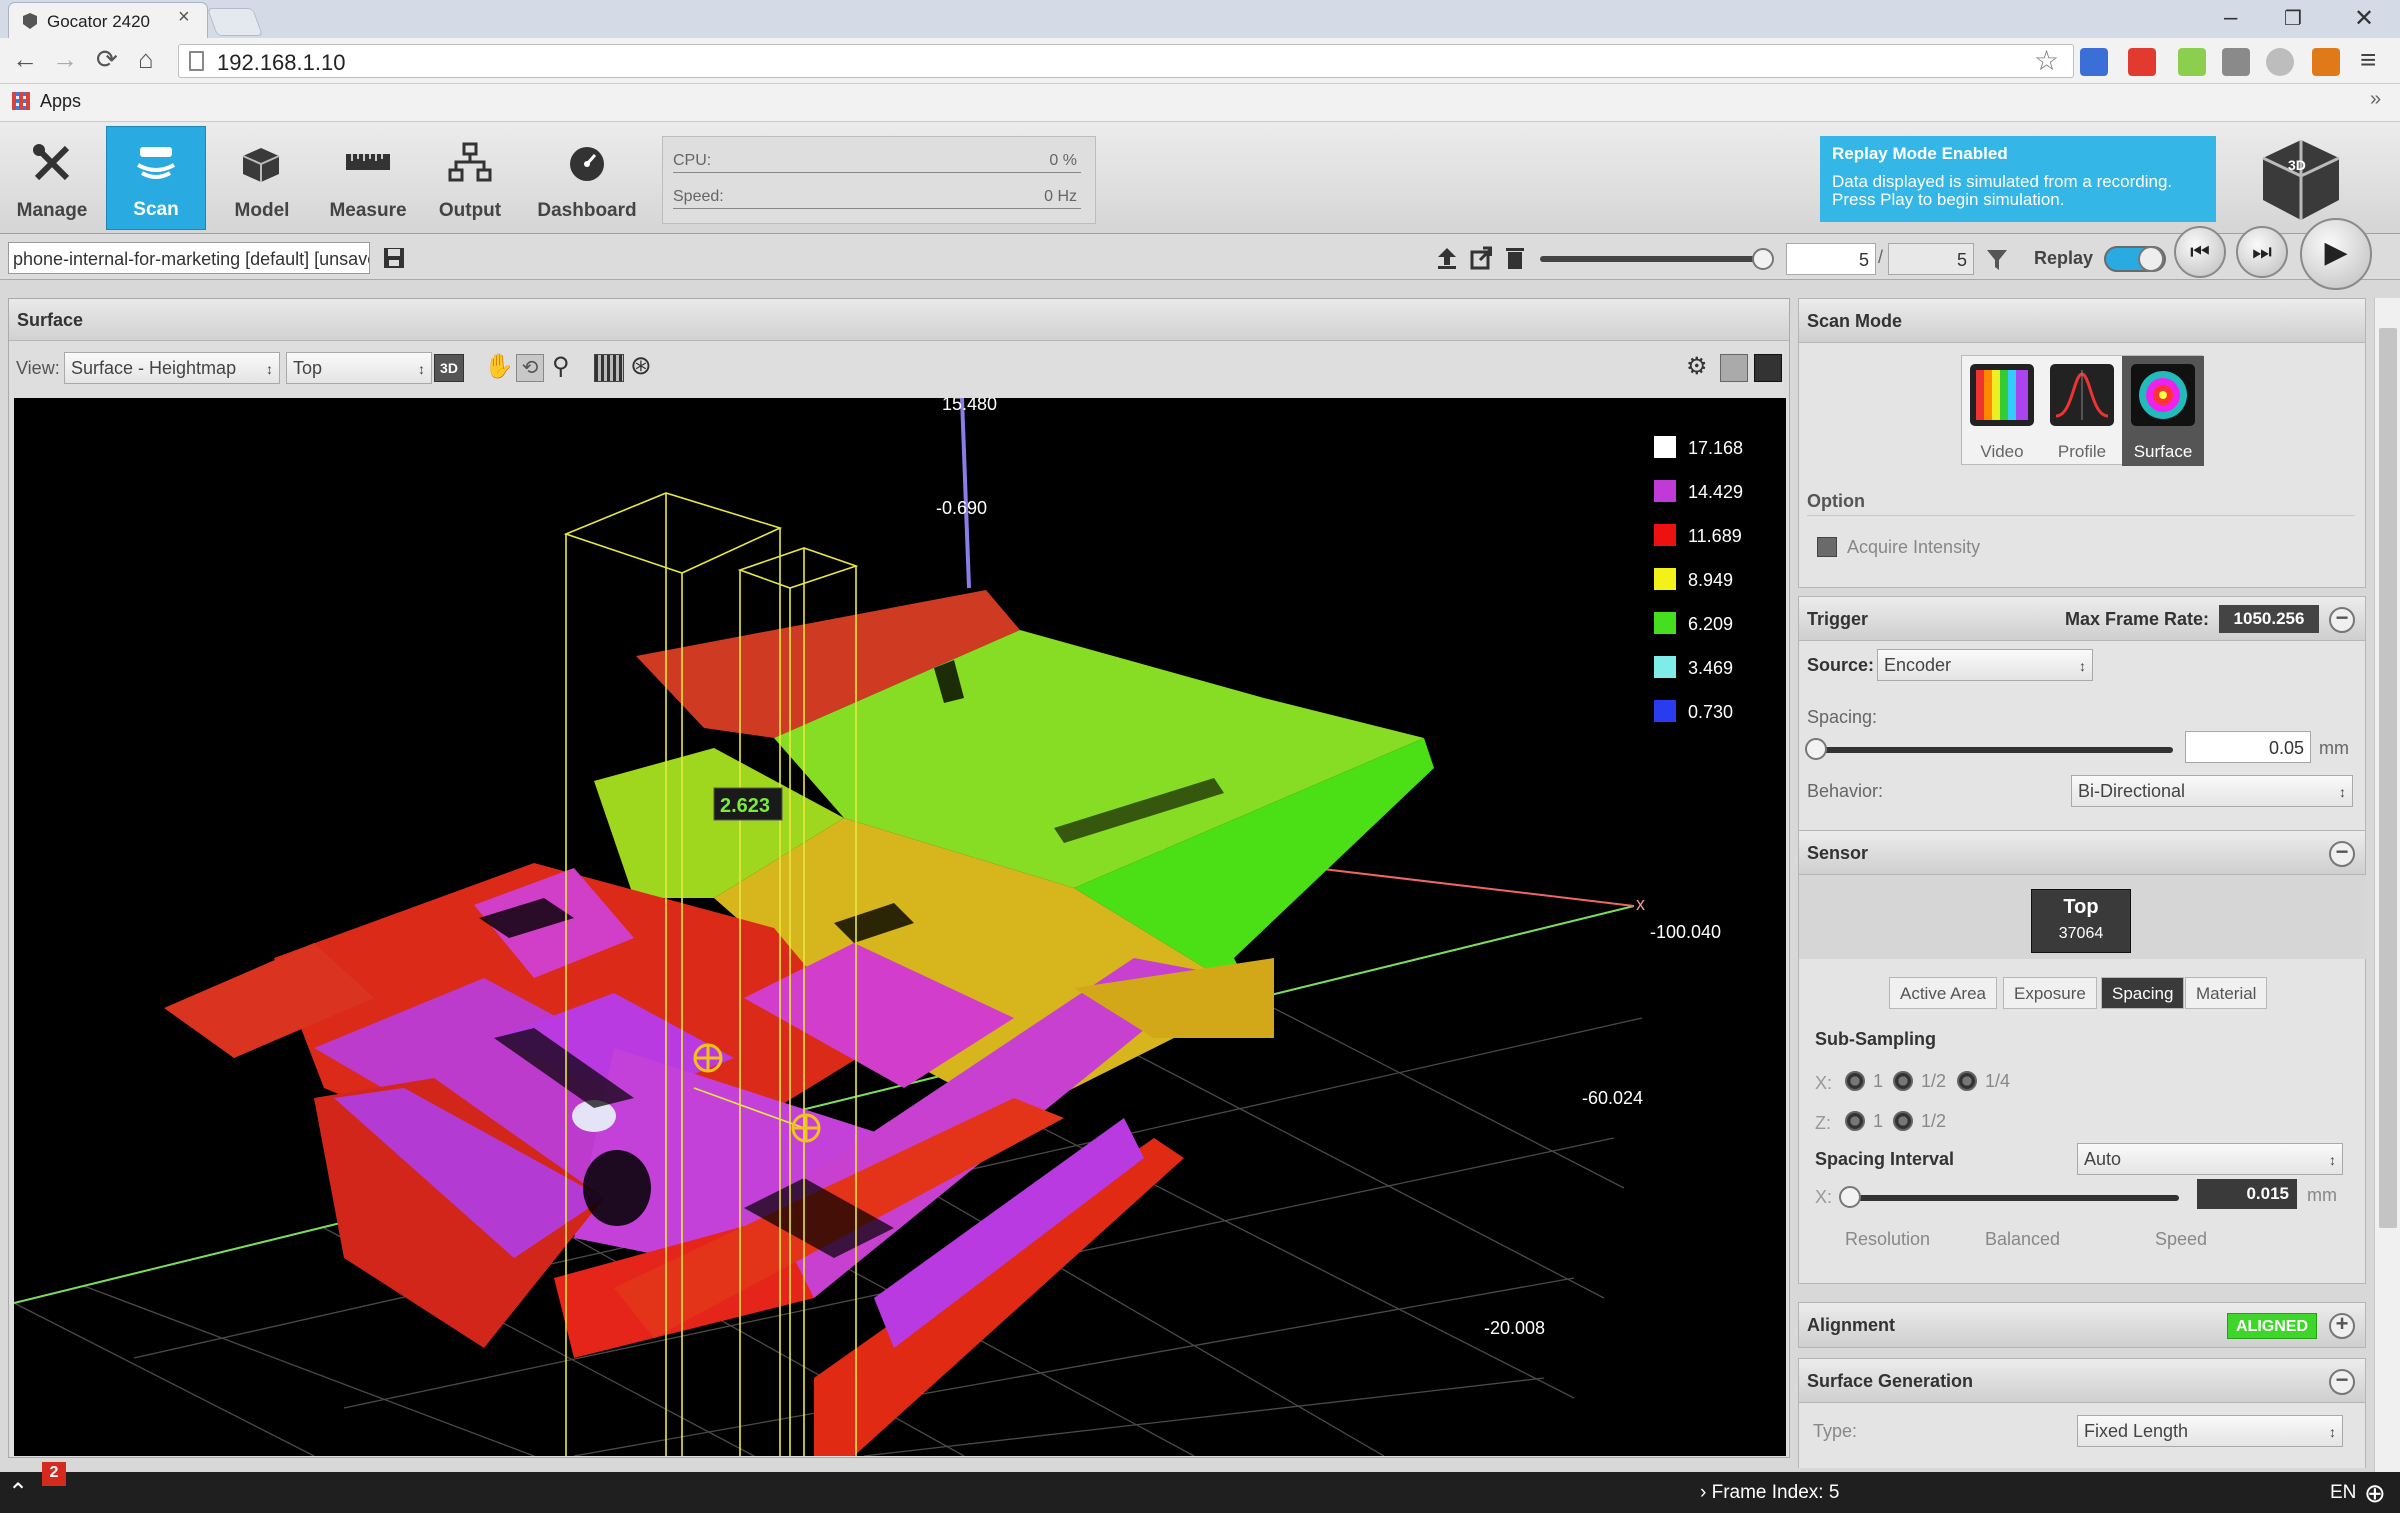 This screenshot has height=1513, width=2400. I want to click on bookmarks-overflow-icon: », so click(2375, 99).